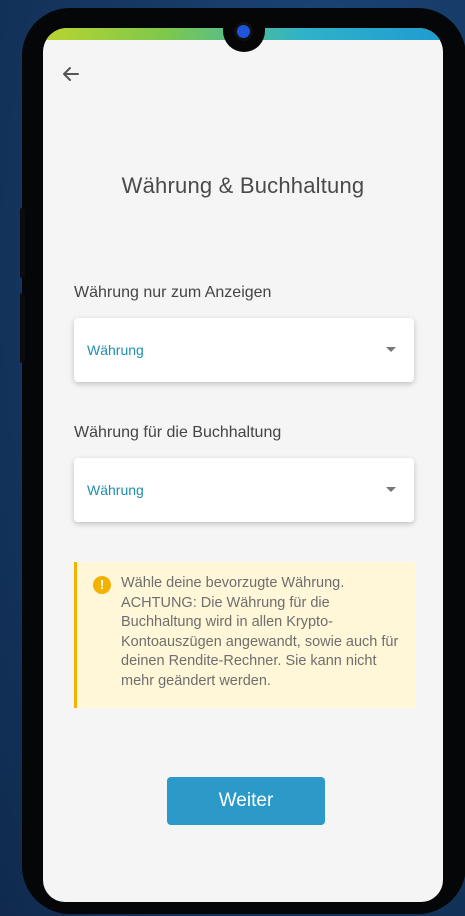 The width and height of the screenshot is (465, 916). What do you see at coordinates (244, 490) in the screenshot?
I see `accounting-currency-select: Währung` at bounding box center [244, 490].